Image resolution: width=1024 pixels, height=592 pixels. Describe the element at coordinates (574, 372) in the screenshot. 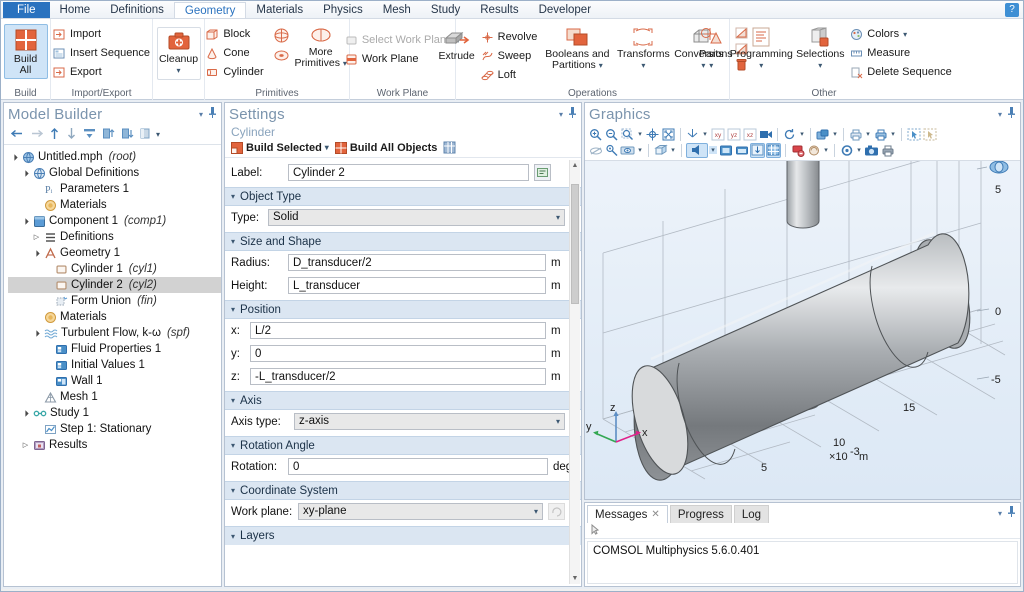

I see `settings-scrollbar: ▲ ▼` at that location.